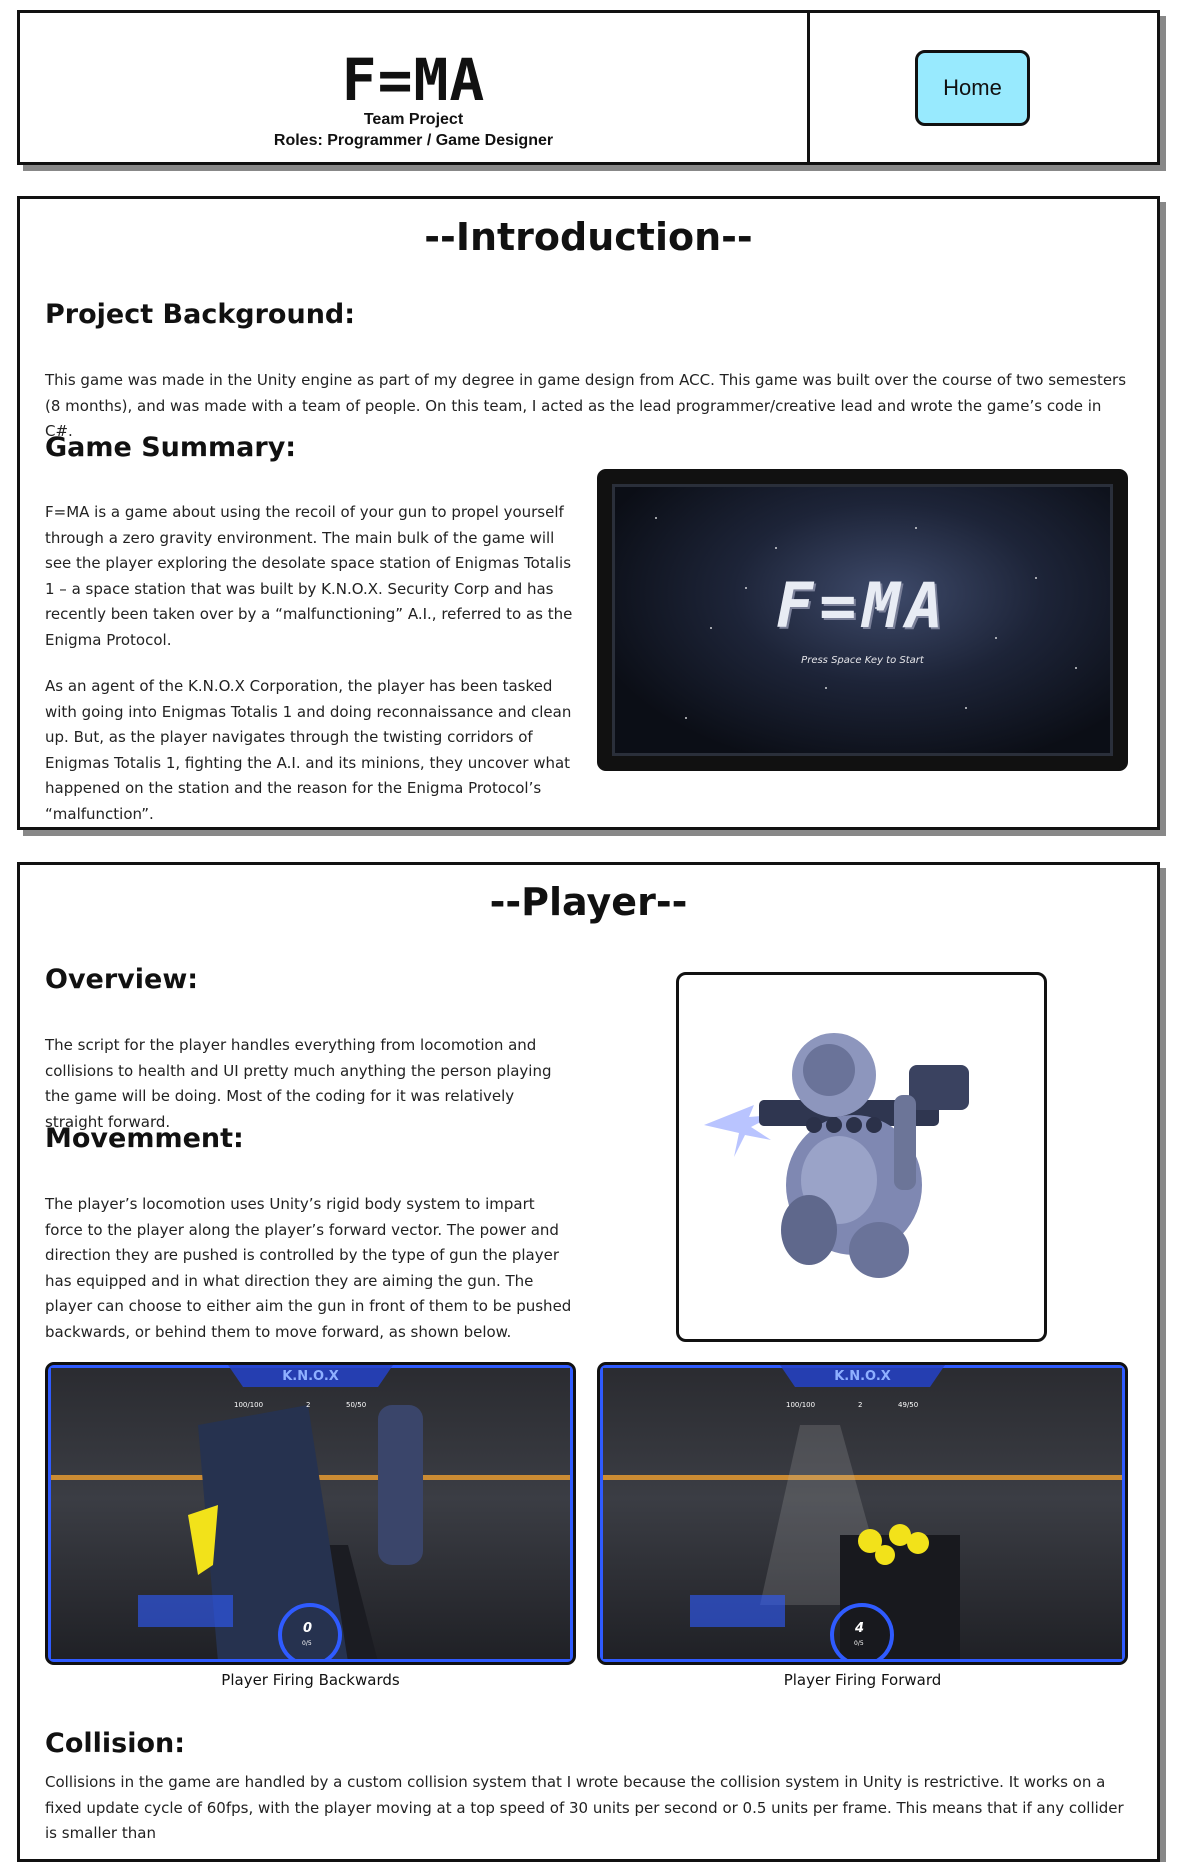 The width and height of the screenshot is (1182, 1862). I want to click on hud-ammo: 0, so click(308, 1628).